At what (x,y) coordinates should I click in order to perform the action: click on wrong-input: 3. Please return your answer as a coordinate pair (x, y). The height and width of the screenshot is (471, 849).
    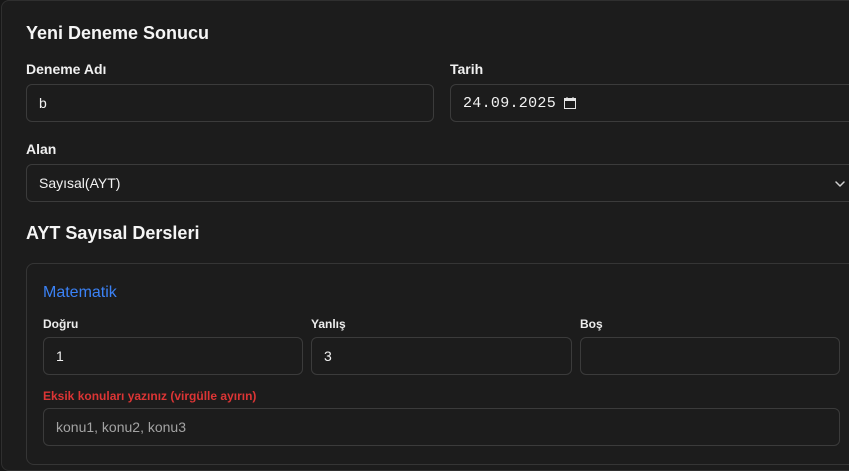
    Looking at the image, I should click on (441, 356).